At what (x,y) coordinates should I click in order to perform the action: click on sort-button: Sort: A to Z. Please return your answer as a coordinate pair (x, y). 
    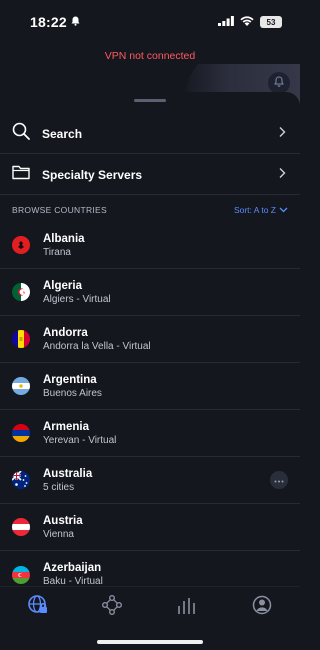
    Looking at the image, I should click on (261, 210).